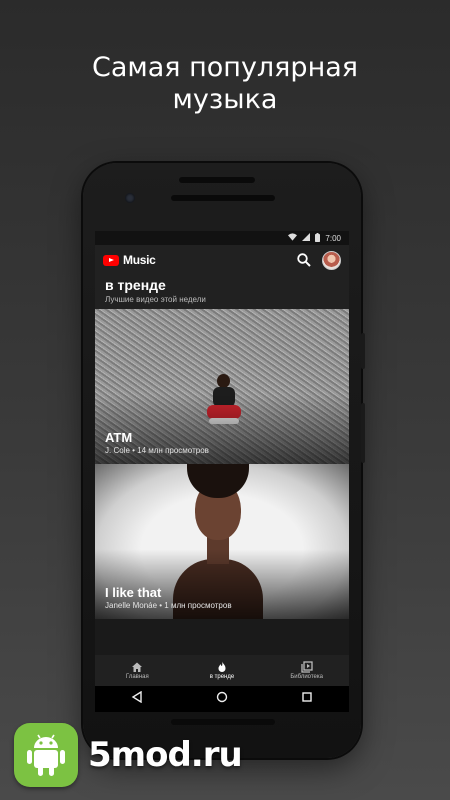 The width and height of the screenshot is (450, 800). Describe the element at coordinates (222, 677) in the screenshot. I see `nav-item-label: в тренде` at that location.